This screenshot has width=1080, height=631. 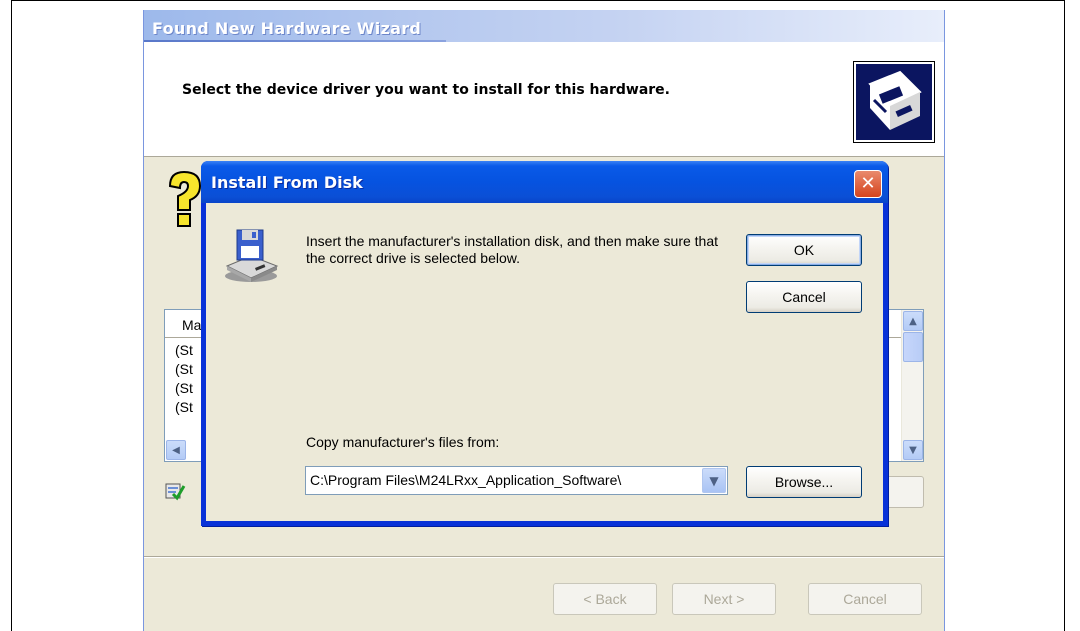 What do you see at coordinates (804, 297) in the screenshot?
I see `cancel-button: Cancel` at bounding box center [804, 297].